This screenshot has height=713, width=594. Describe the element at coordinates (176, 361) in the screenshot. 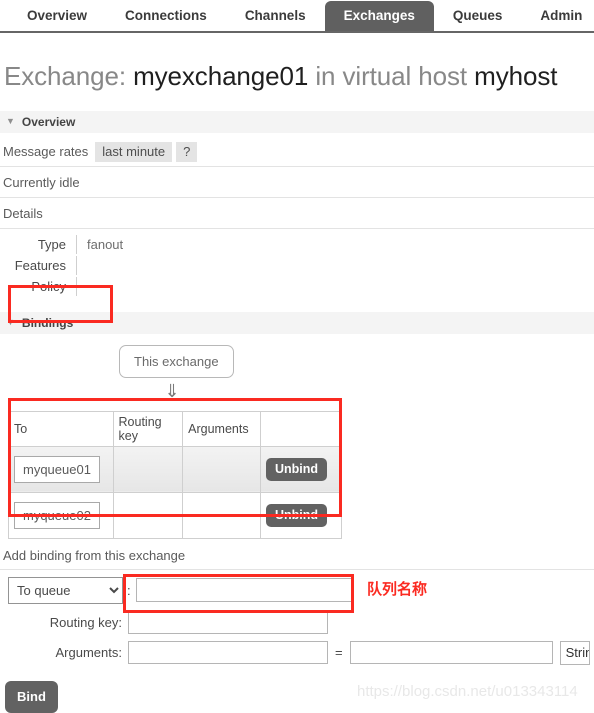

I see `this-exchange-node: This exchange` at that location.